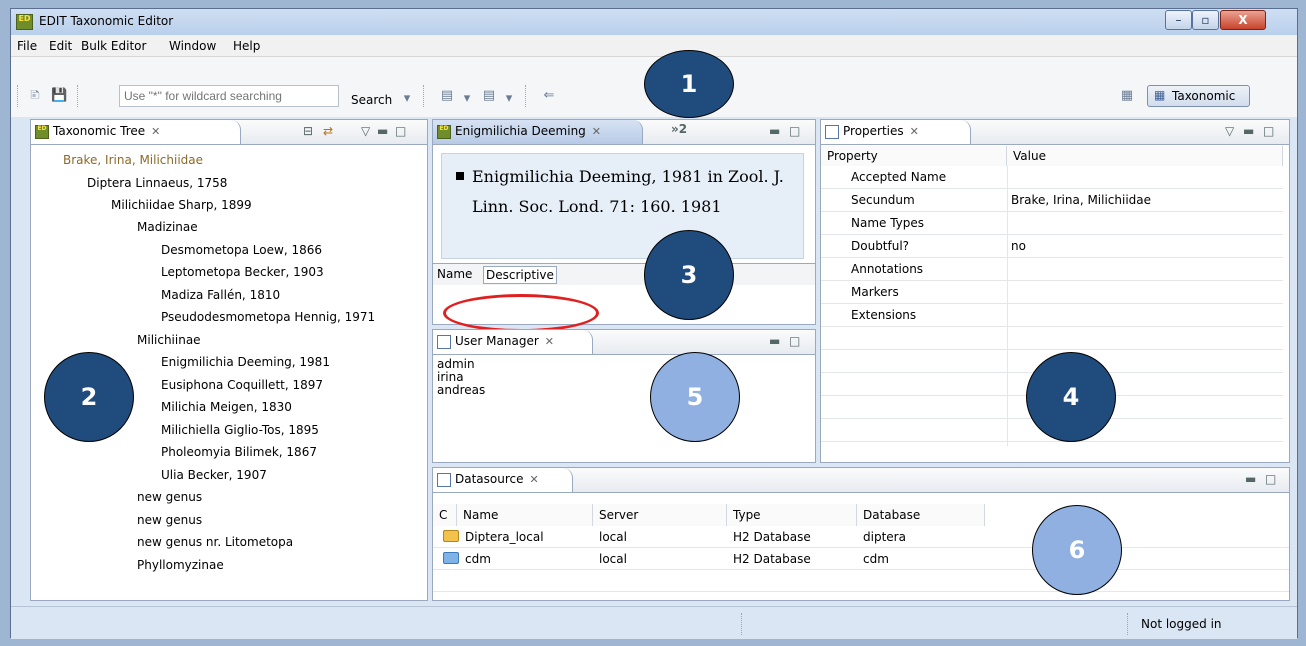 Image resolution: width=1306 pixels, height=646 pixels. What do you see at coordinates (59, 96) in the screenshot?
I see `save-icon: 💾` at bounding box center [59, 96].